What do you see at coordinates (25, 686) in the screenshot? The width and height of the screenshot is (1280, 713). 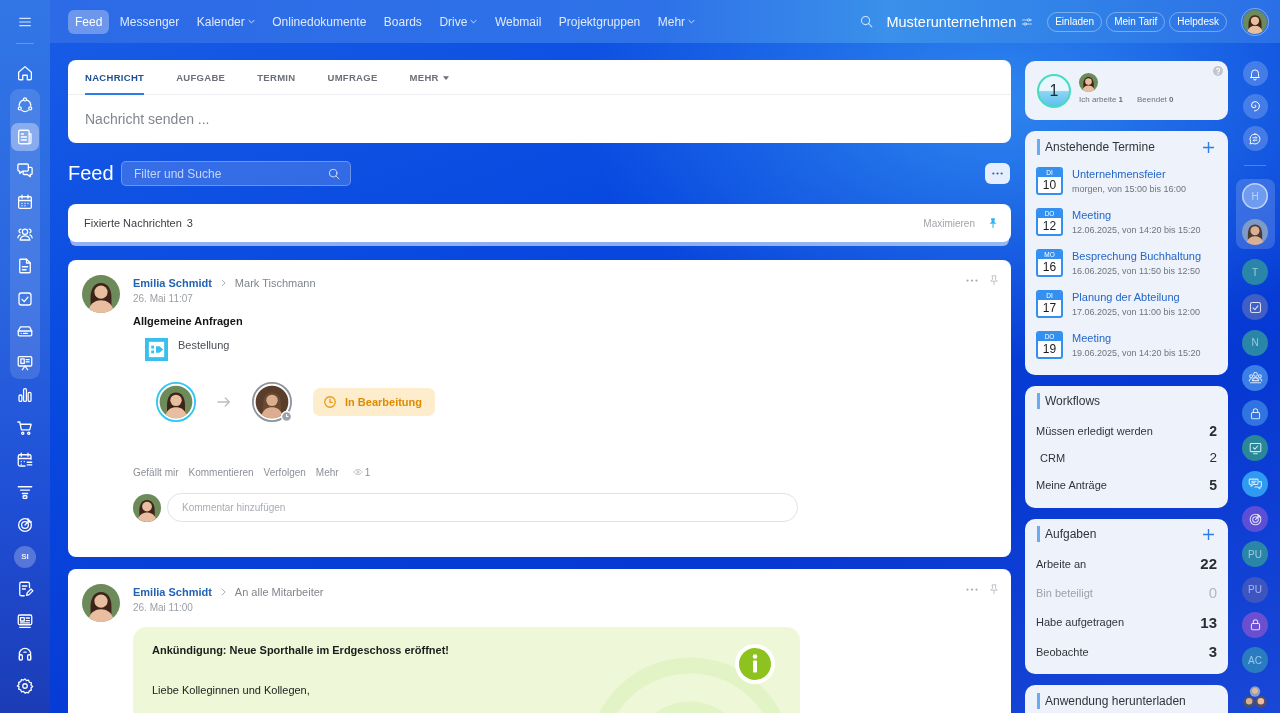 I see `settings-icon` at bounding box center [25, 686].